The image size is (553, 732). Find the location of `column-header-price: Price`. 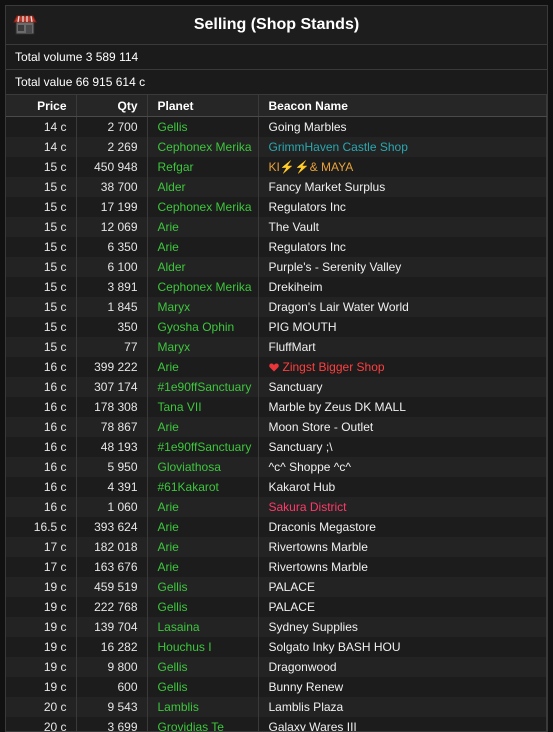

column-header-price: Price is located at coordinates (41, 106).